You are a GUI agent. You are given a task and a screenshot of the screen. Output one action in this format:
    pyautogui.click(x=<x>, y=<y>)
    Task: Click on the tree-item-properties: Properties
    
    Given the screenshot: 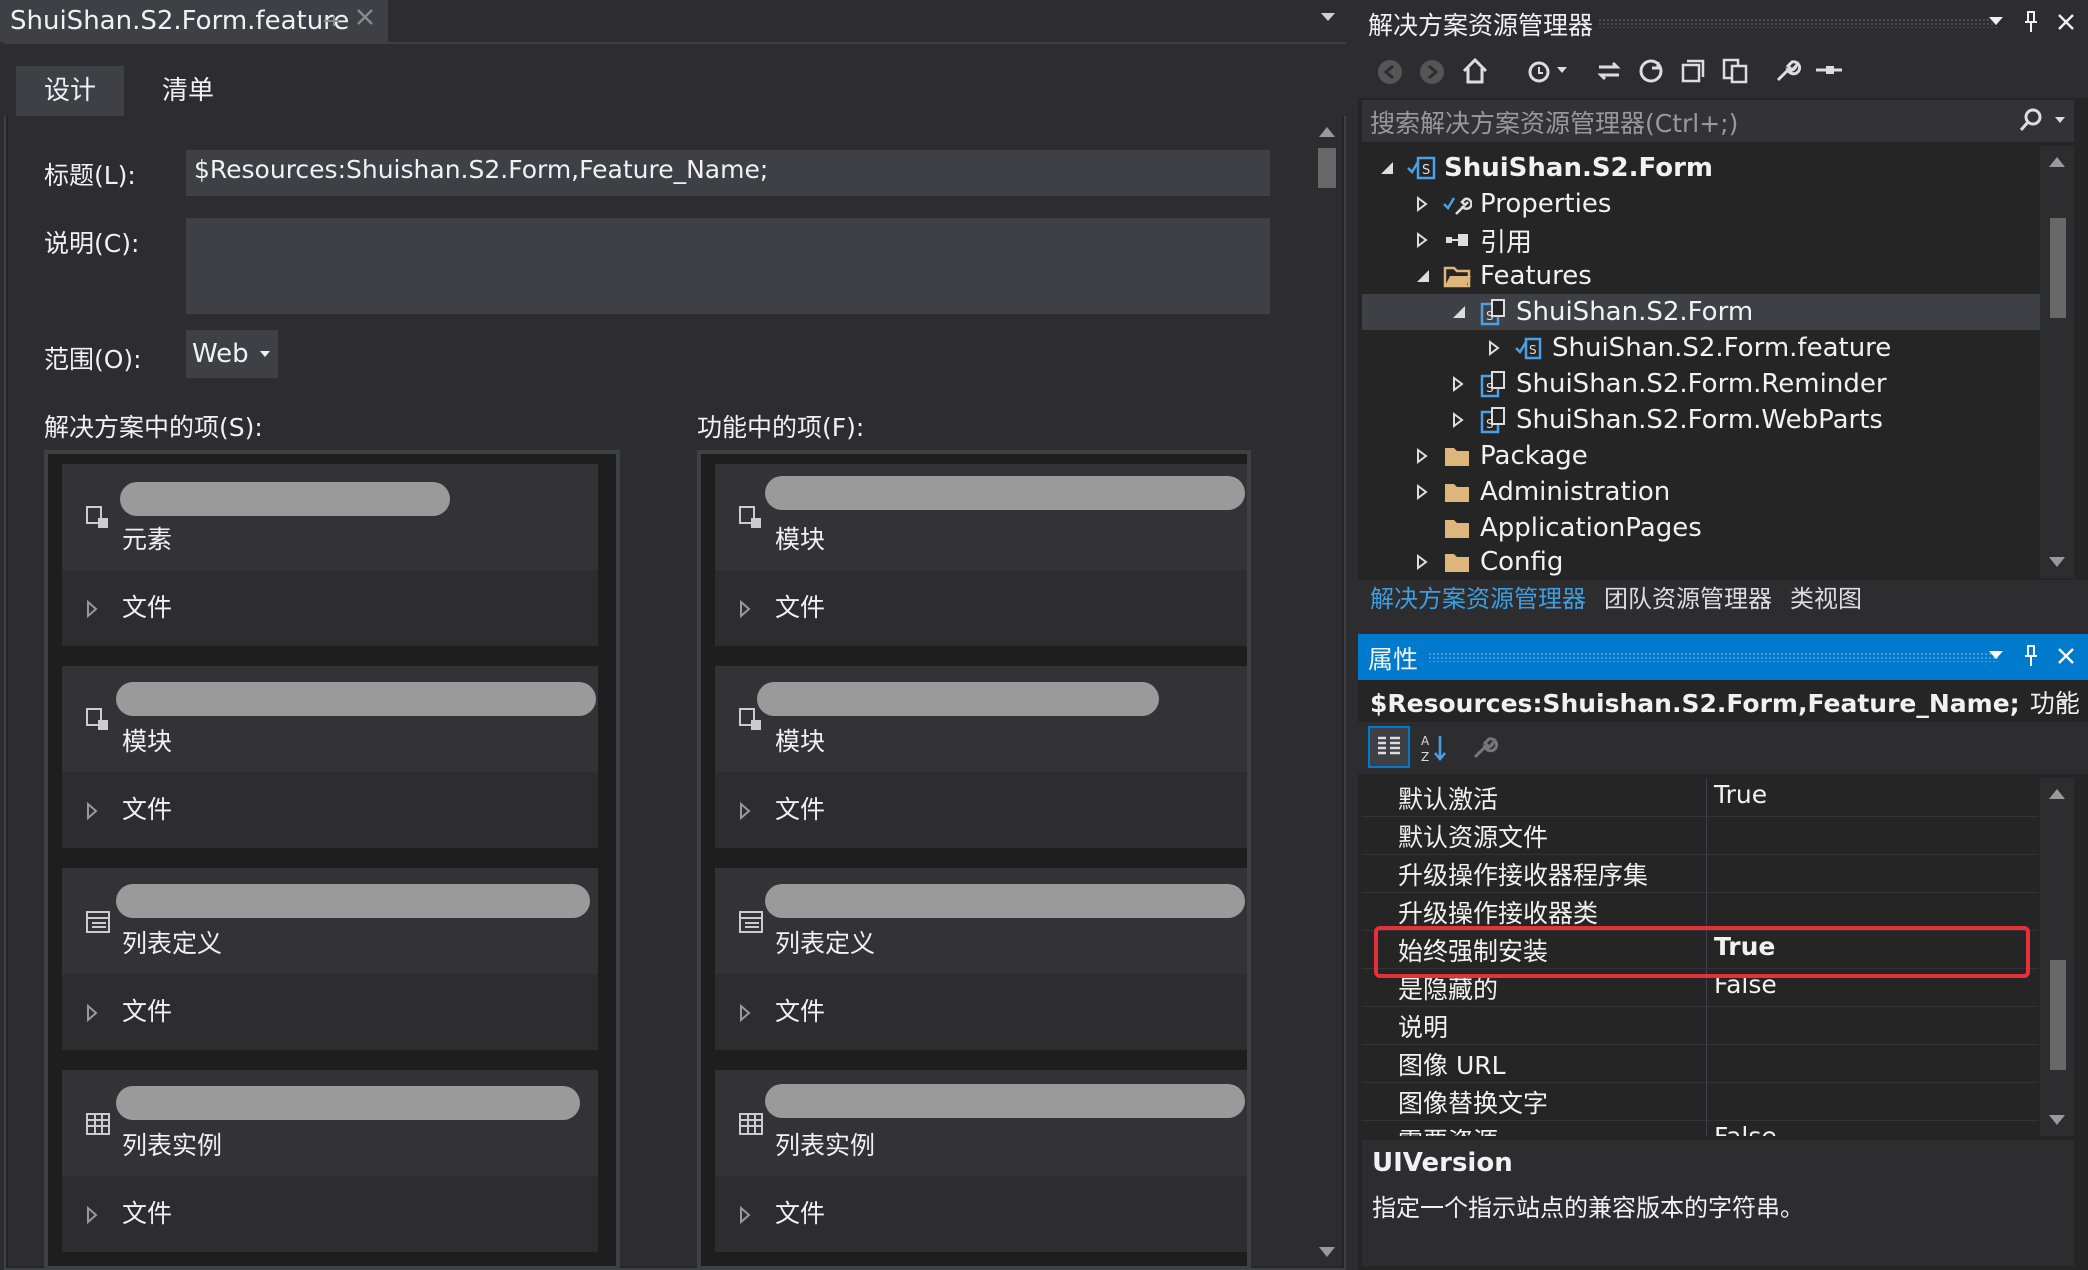 What is the action you would take?
    pyautogui.click(x=1513, y=204)
    